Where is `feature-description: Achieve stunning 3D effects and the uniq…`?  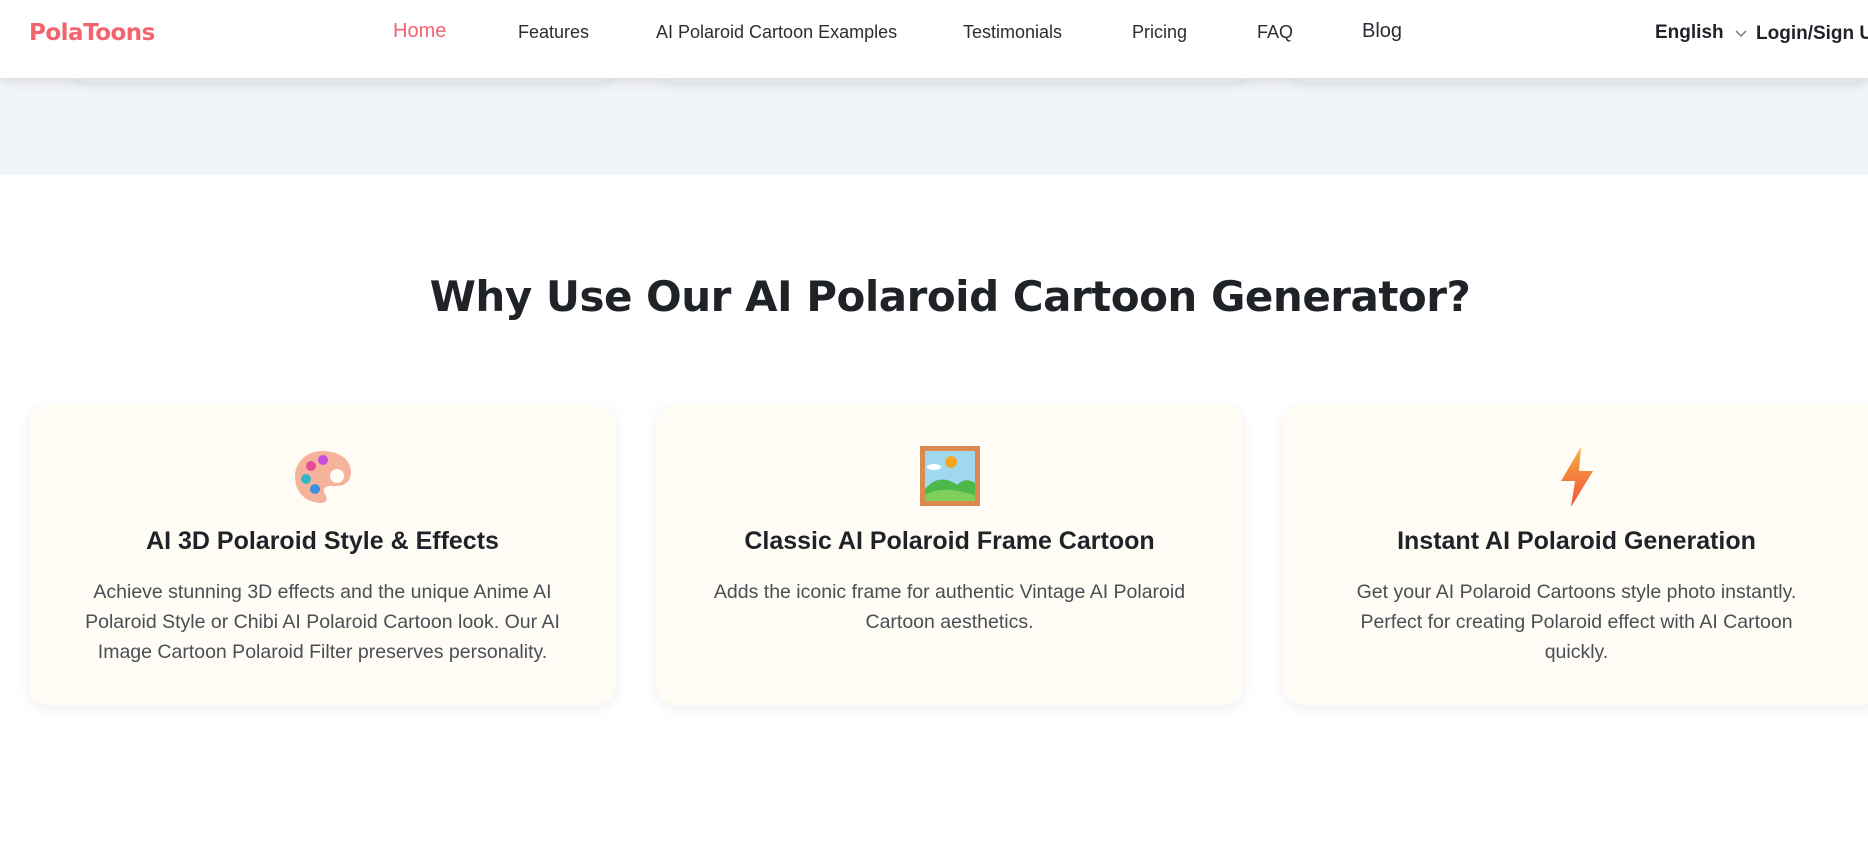
feature-description: Achieve stunning 3D effects and the uniq… is located at coordinates (322, 622).